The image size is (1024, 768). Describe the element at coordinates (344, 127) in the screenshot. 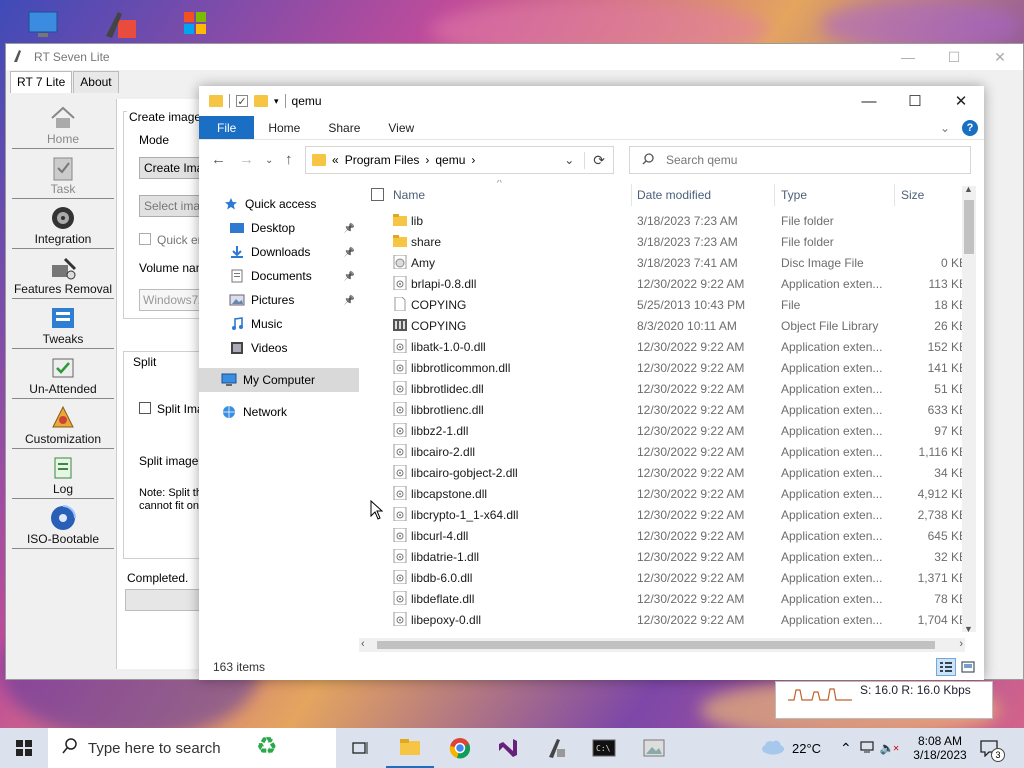

I see `ribbon-tab-share: Share` at that location.